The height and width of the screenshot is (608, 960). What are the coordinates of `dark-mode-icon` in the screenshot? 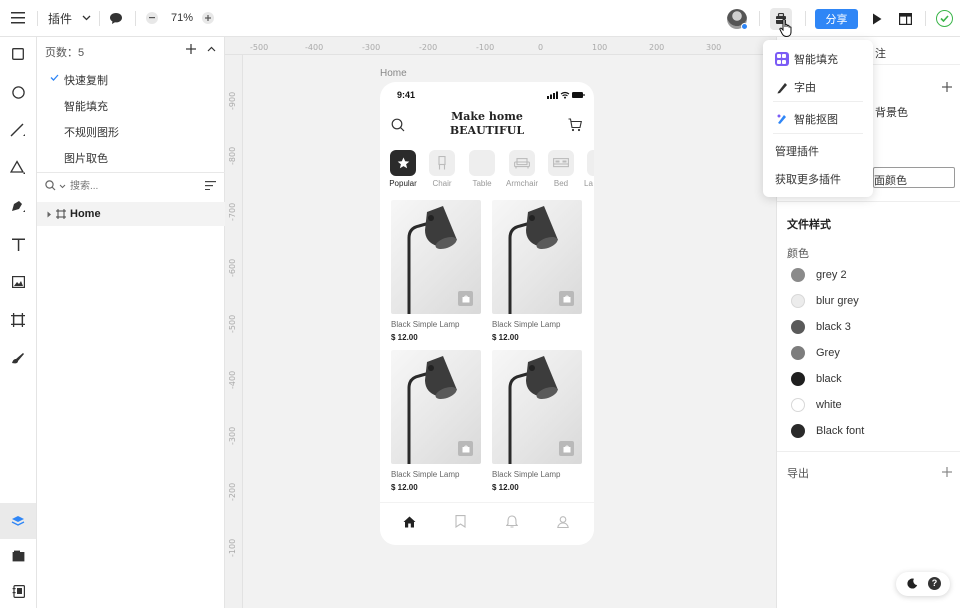 It's located at (912, 583).